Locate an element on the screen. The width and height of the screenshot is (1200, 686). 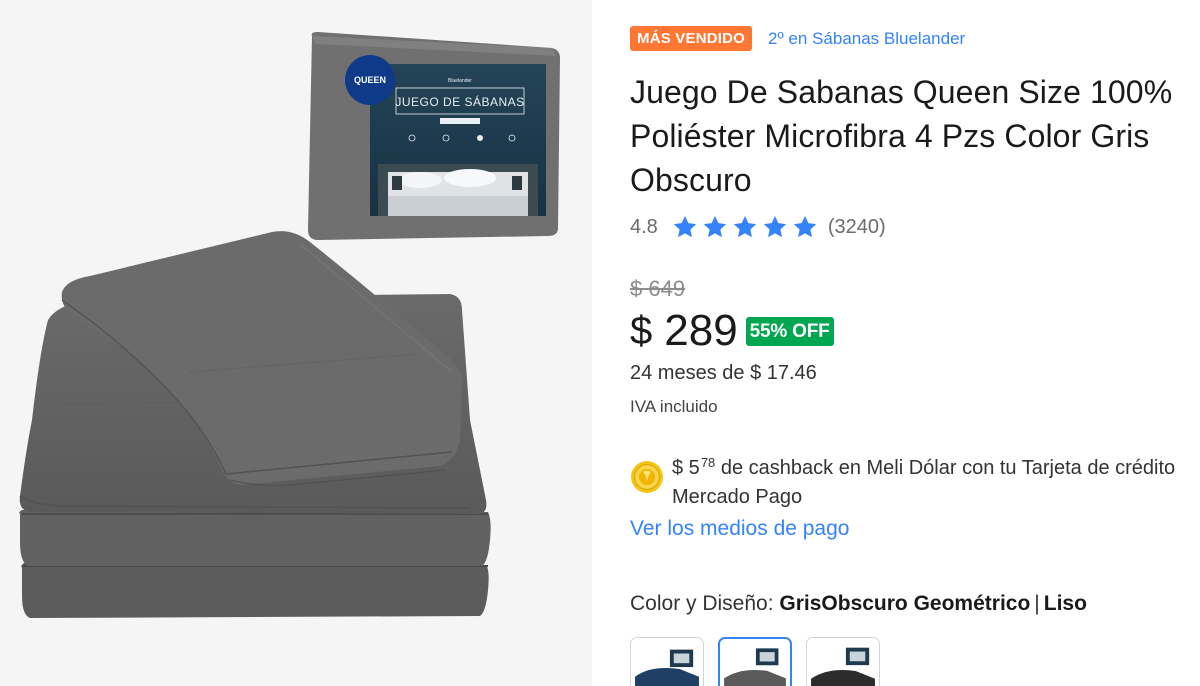
price-row: $ 289 55% OFF is located at coordinates (732, 331).